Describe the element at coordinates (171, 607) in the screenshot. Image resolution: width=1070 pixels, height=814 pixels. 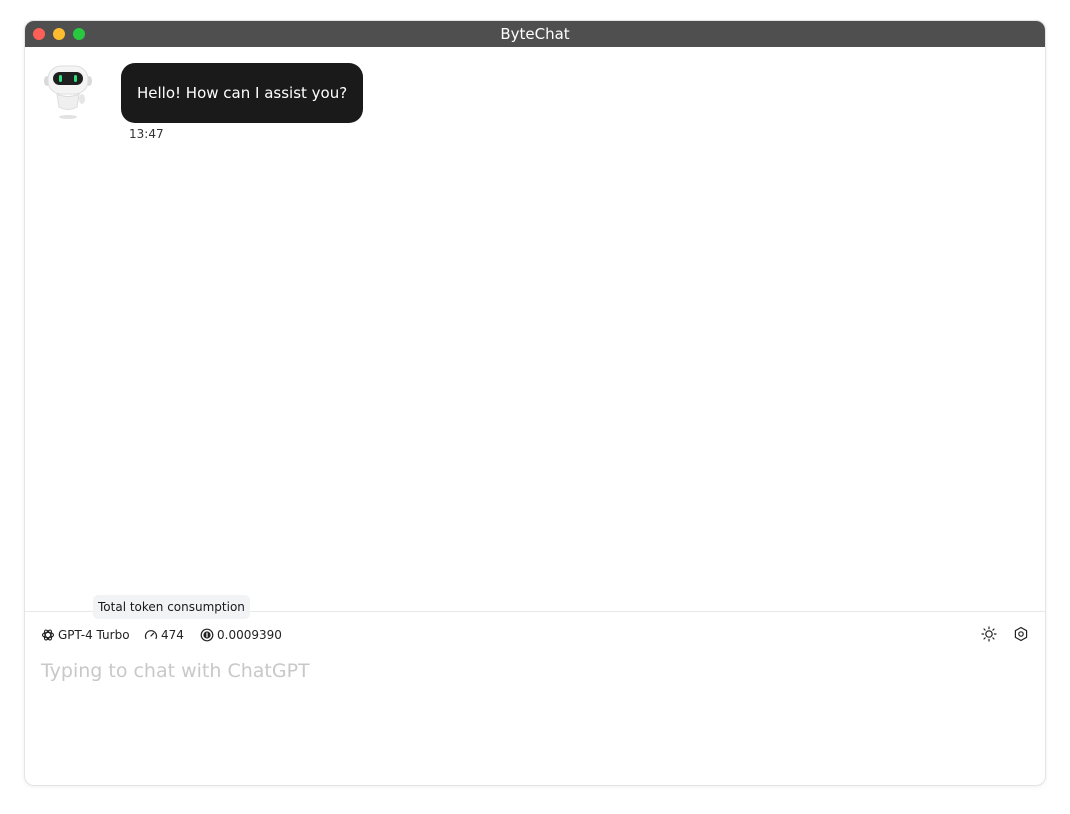
I see `token-consumption-tooltip: Total token consumption` at that location.